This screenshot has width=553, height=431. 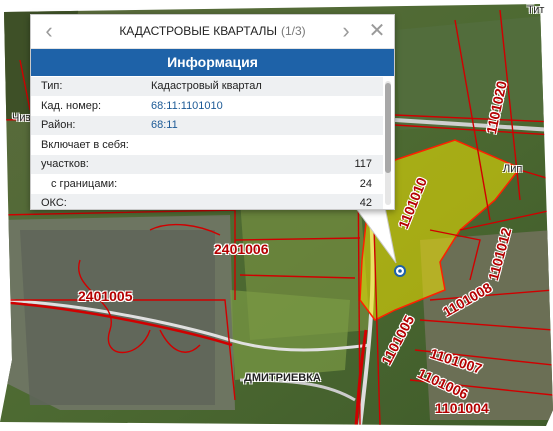 I want to click on info-key: Тип:, so click(x=52, y=86).